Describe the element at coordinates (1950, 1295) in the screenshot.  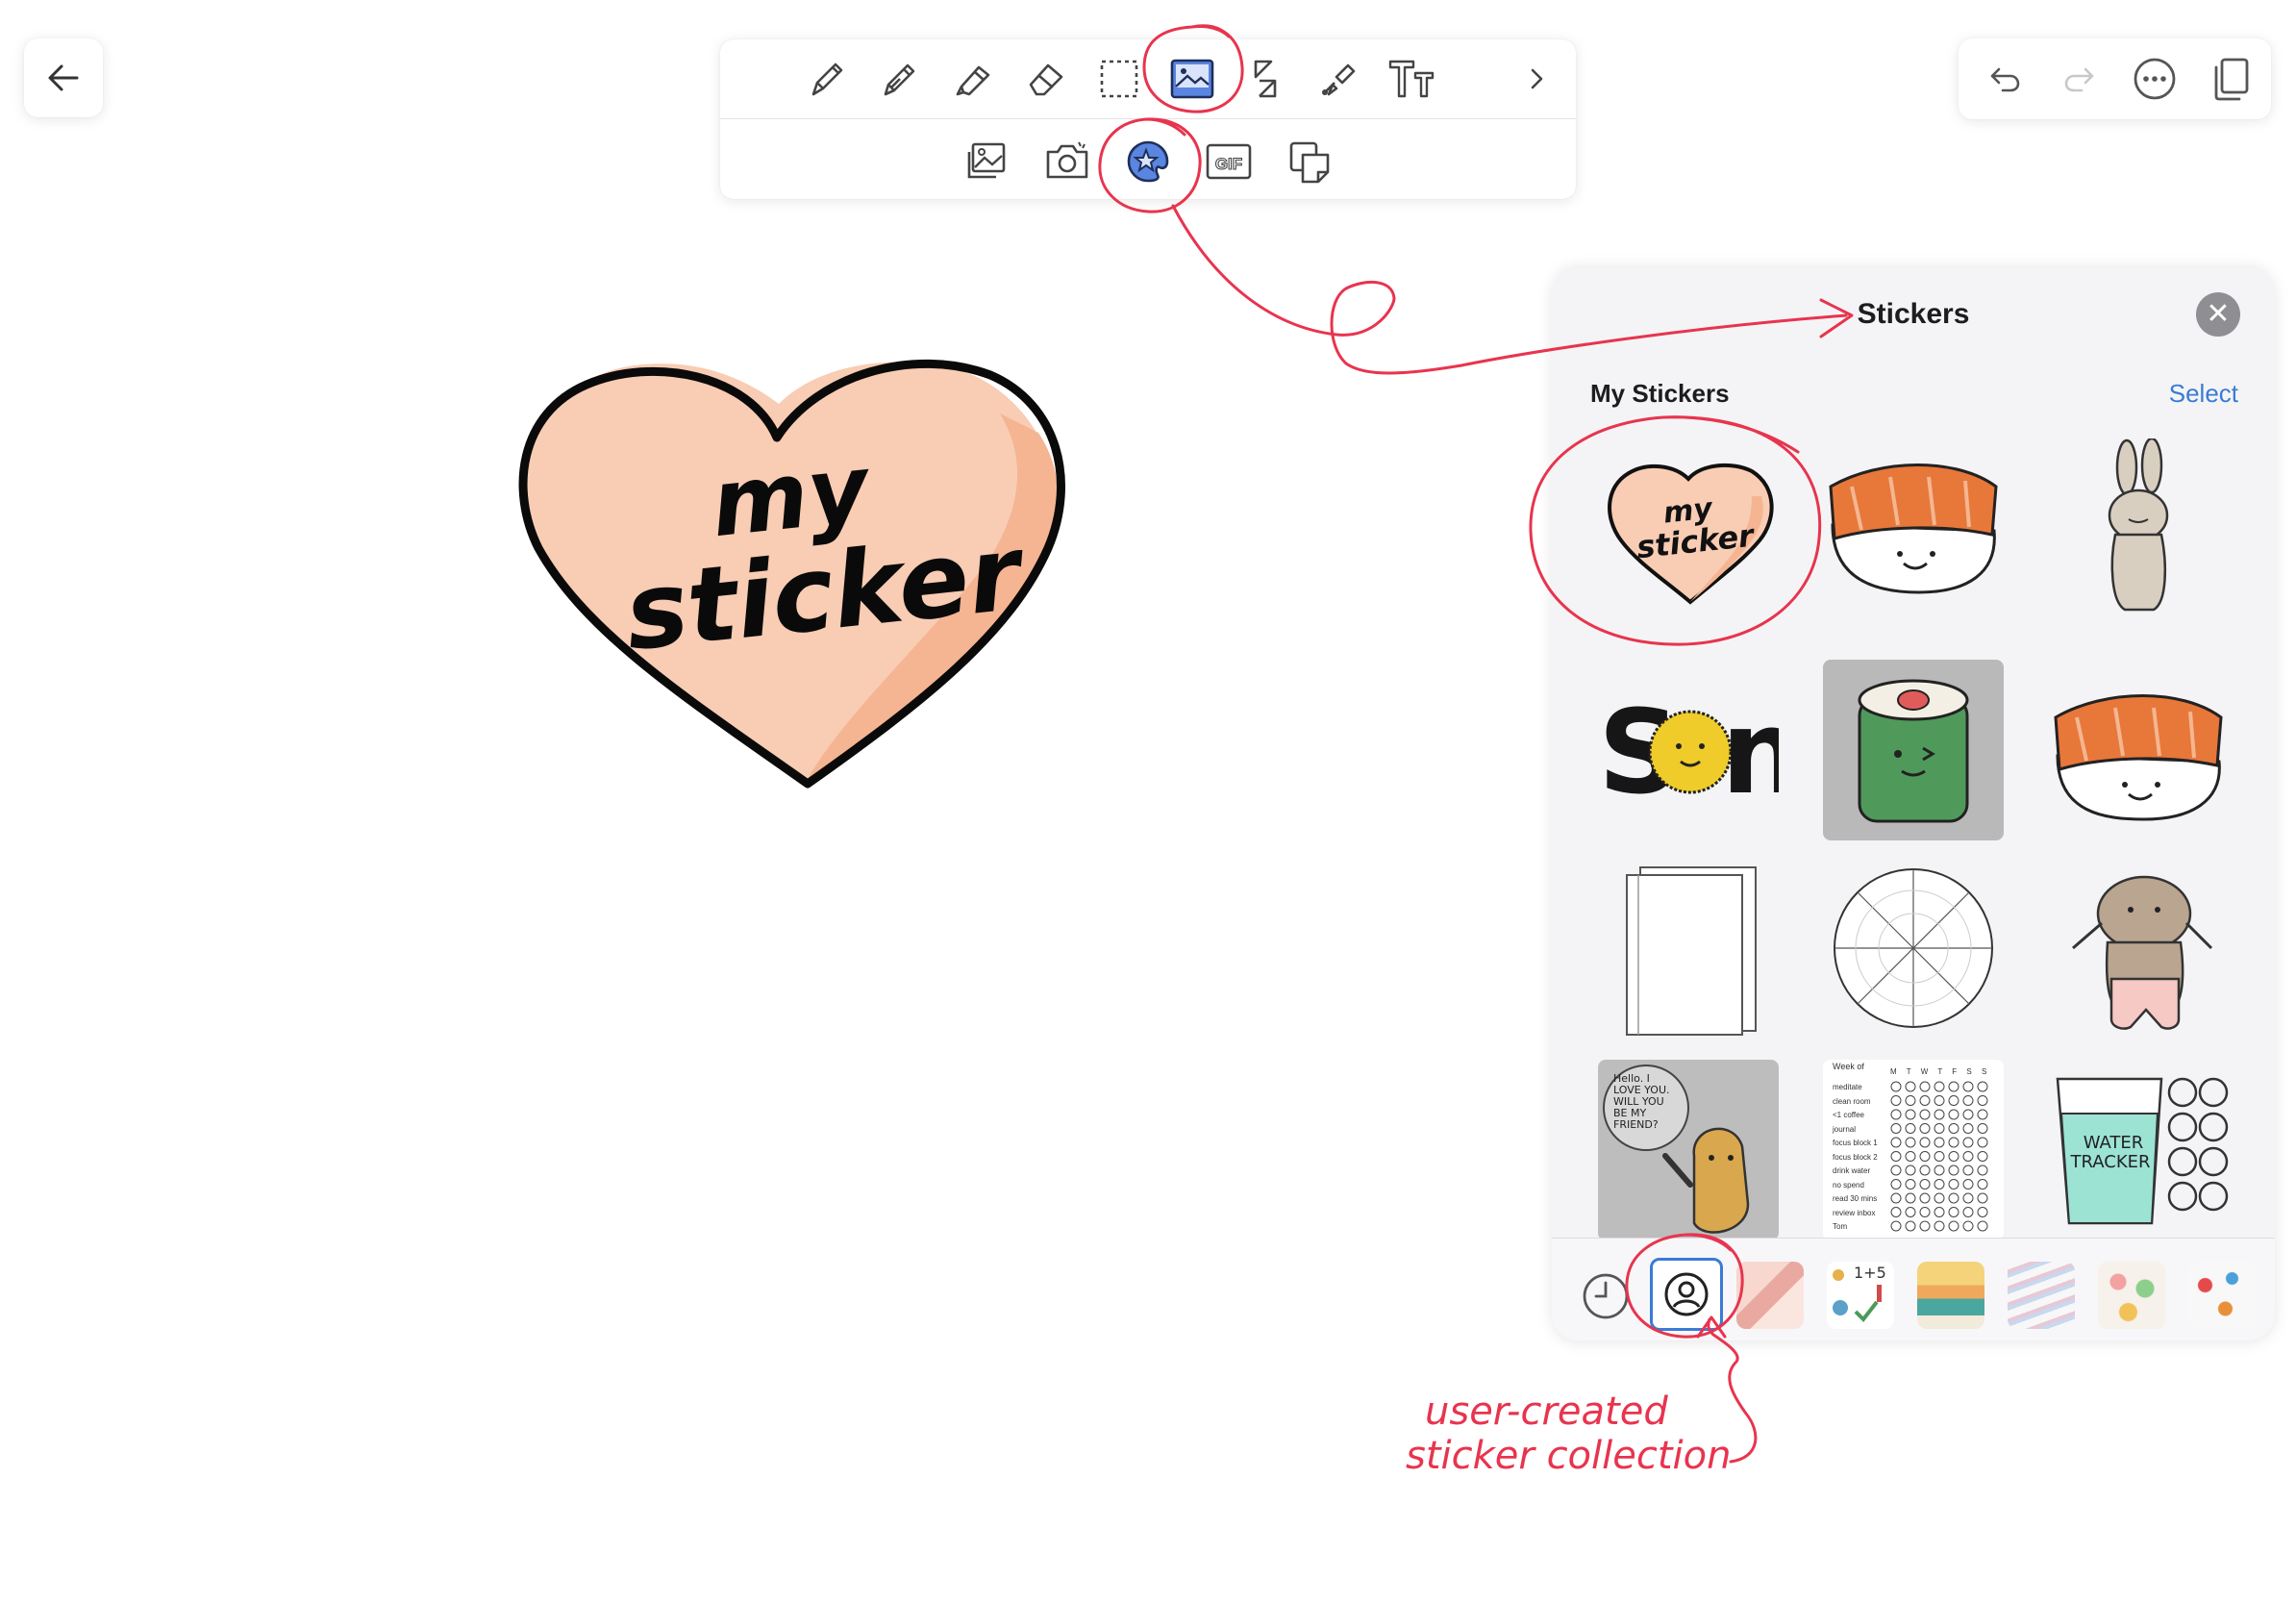
I see `sticker-pack-landscape` at that location.